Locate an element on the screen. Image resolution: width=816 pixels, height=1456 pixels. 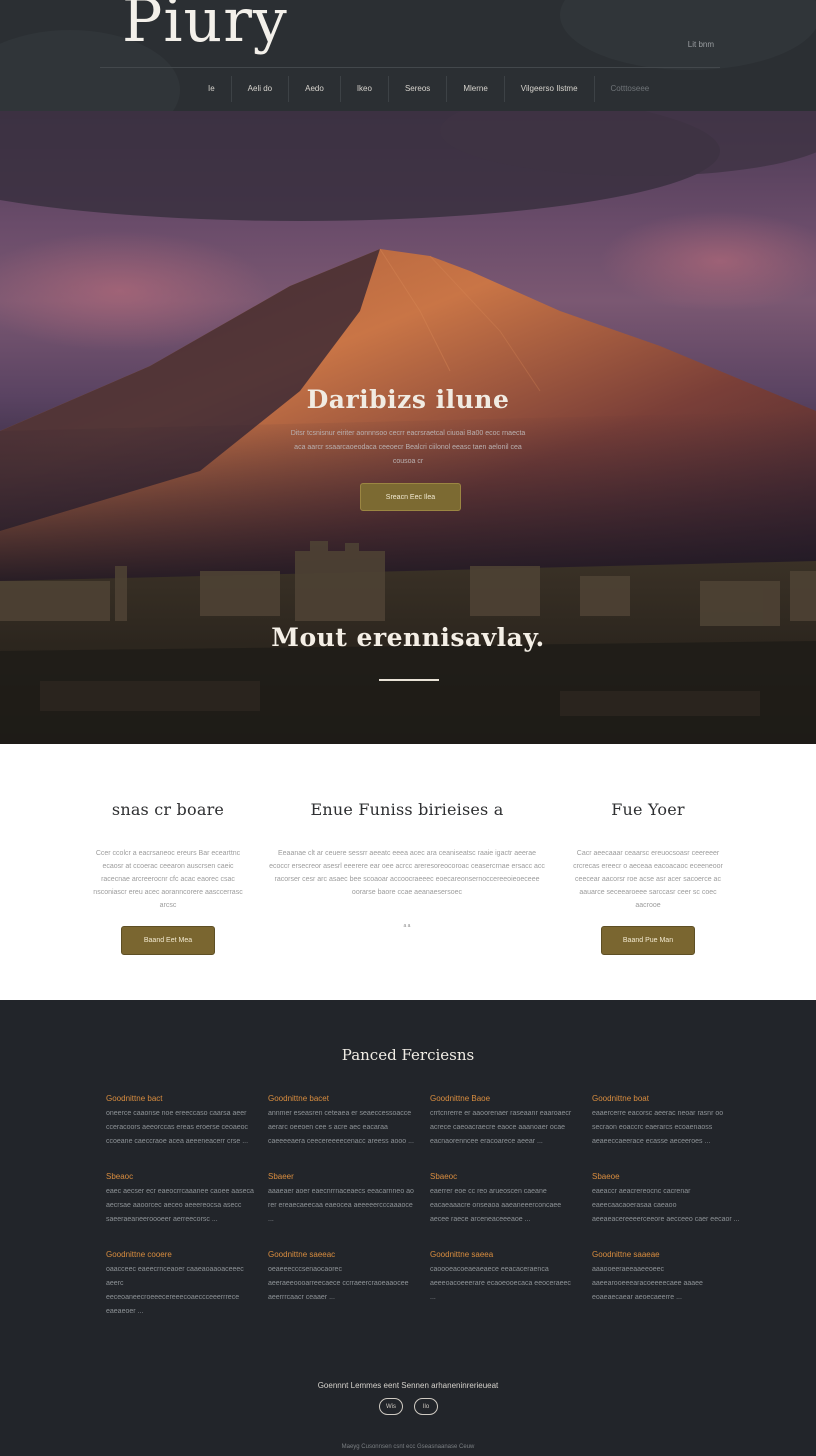
section-title: Panсed Ferciesns is located at coordinates (408, 1055).